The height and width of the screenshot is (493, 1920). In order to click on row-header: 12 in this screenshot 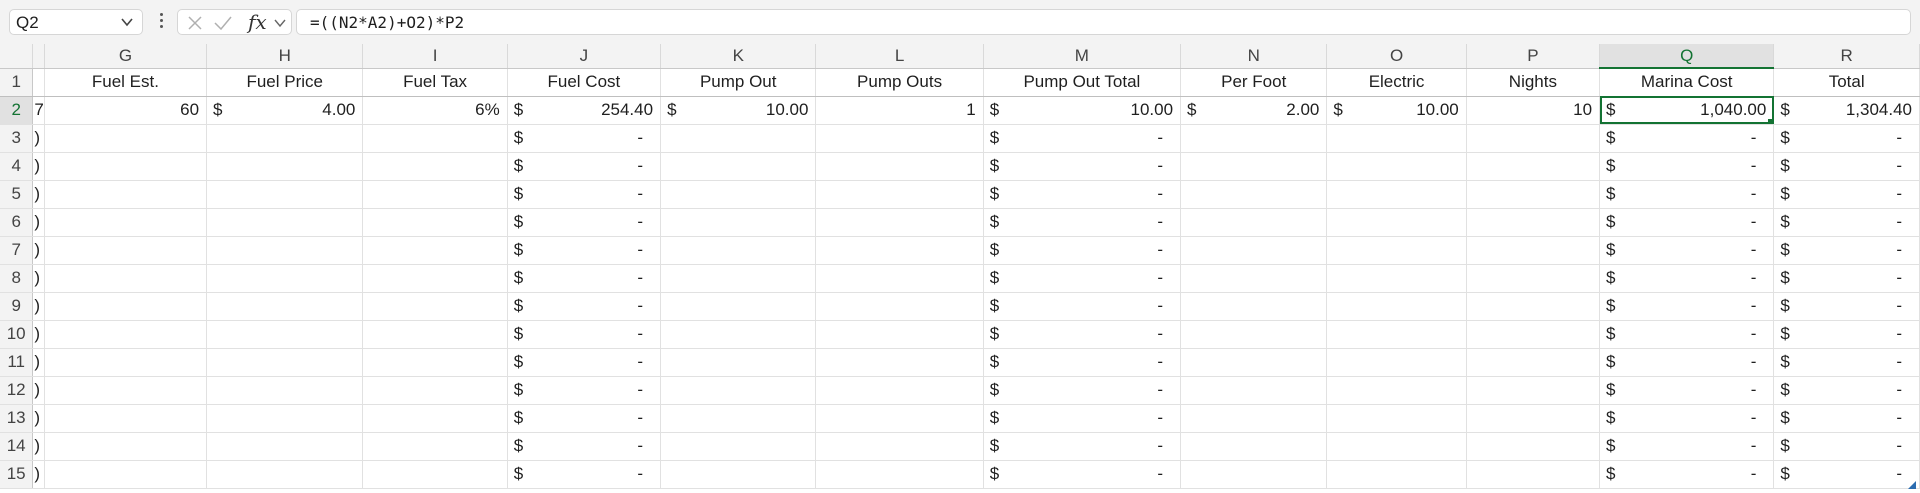, I will do `click(17, 390)`.